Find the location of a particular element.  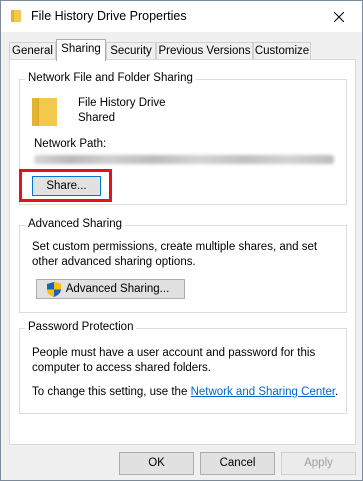

change-setting-suffix: . is located at coordinates (337, 392).